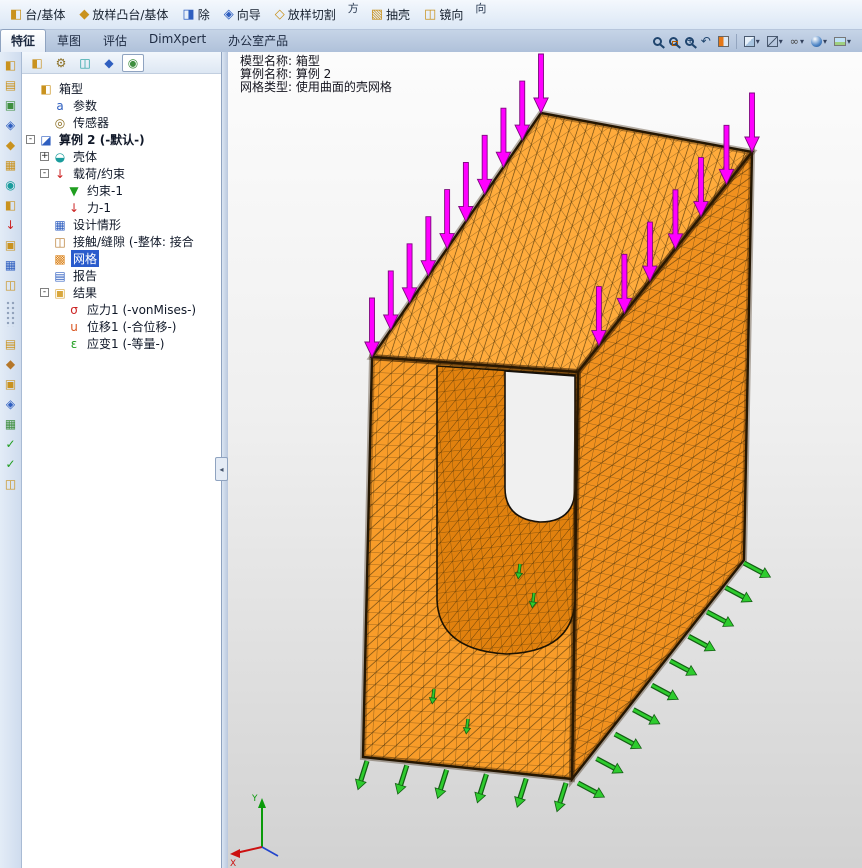 This screenshot has height=868, width=862. Describe the element at coordinates (11, 184) in the screenshot. I see `sim-toolbar-icon-7: ◉` at that location.